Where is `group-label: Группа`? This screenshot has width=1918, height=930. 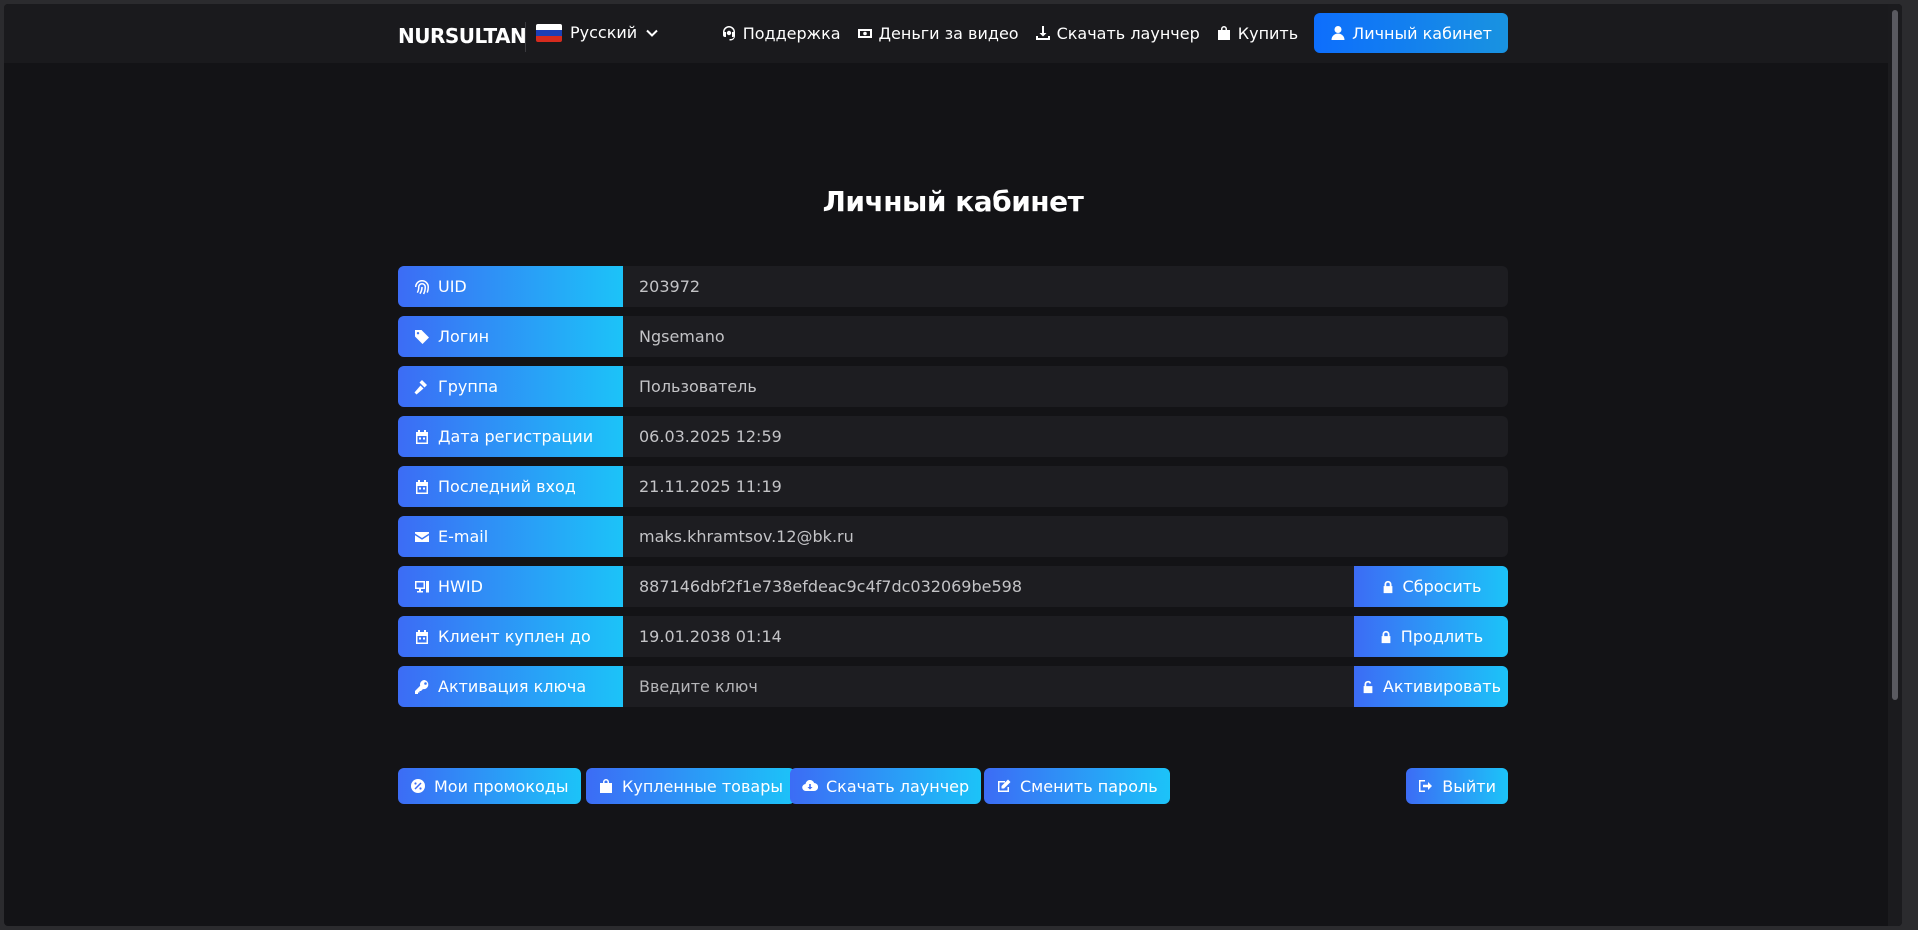 group-label: Группа is located at coordinates (510, 386).